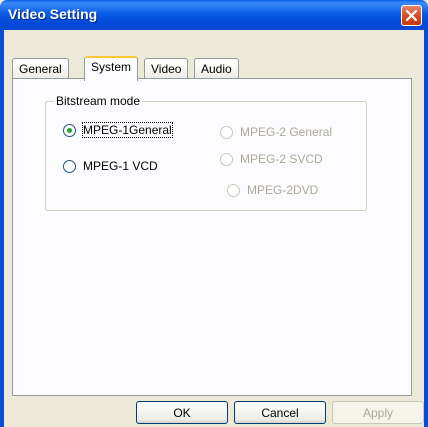 This screenshot has width=428, height=427. What do you see at coordinates (120, 166) in the screenshot?
I see `radio-label: MPEG-1 VCD` at bounding box center [120, 166].